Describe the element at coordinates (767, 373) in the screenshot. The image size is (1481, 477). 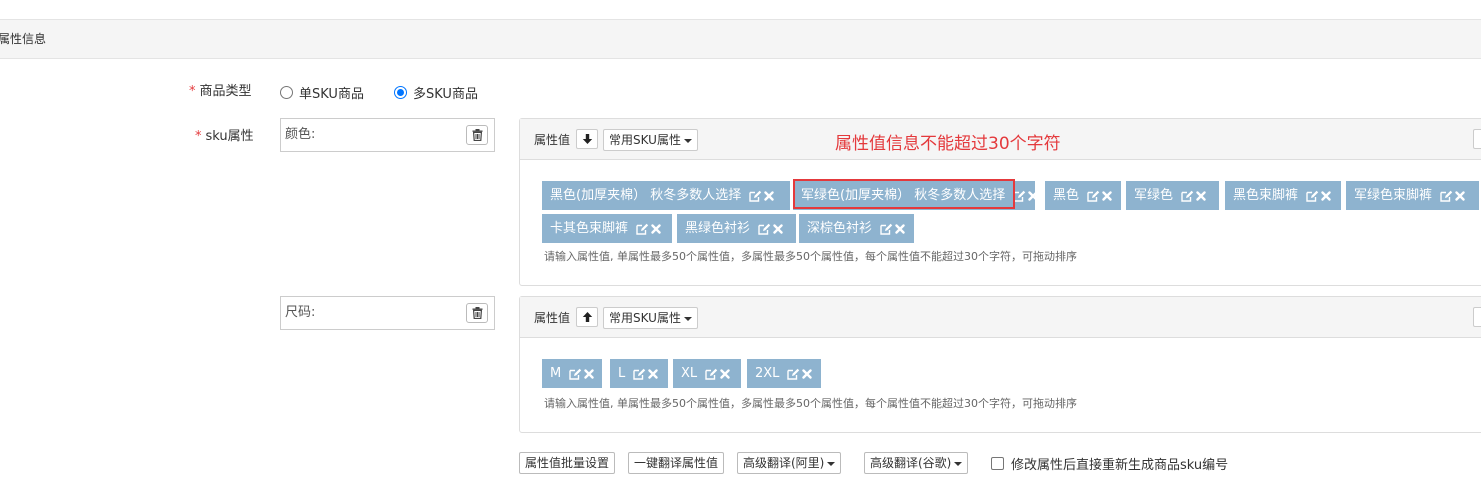
I see `attr-value-text: 2XL` at that location.